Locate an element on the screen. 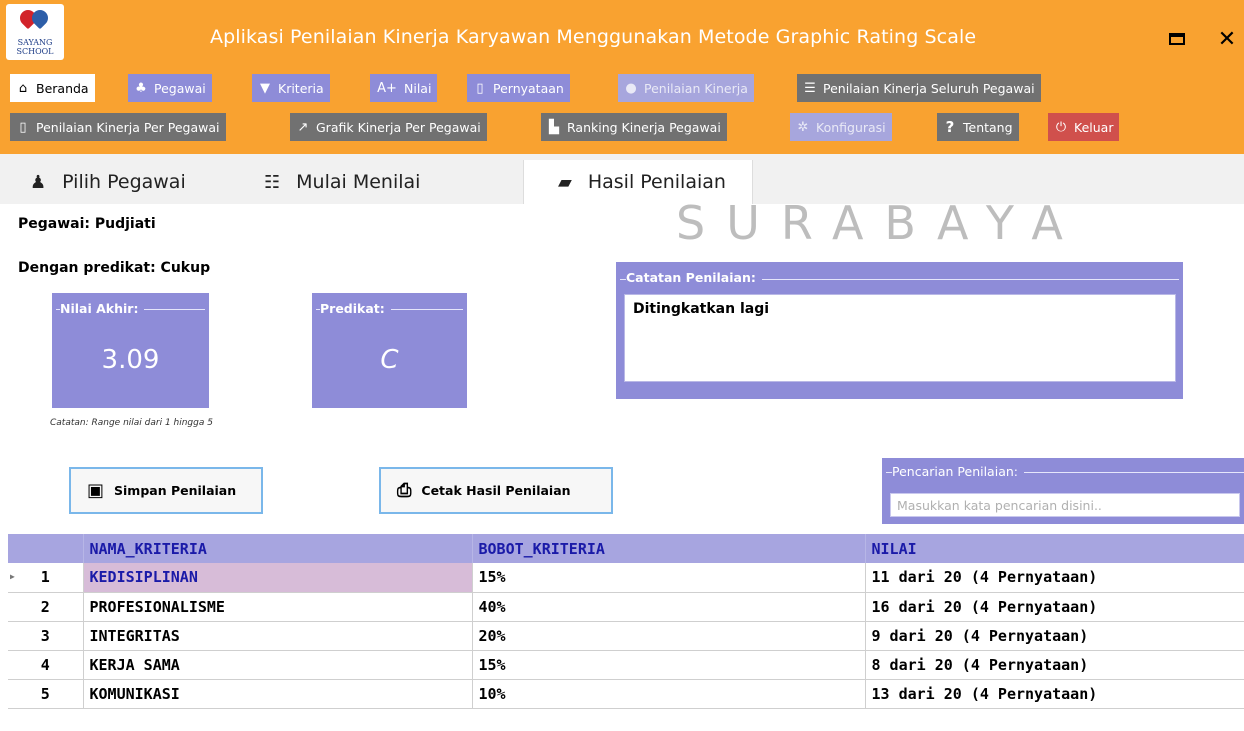  chart-icon: ↗ is located at coordinates (303, 127).